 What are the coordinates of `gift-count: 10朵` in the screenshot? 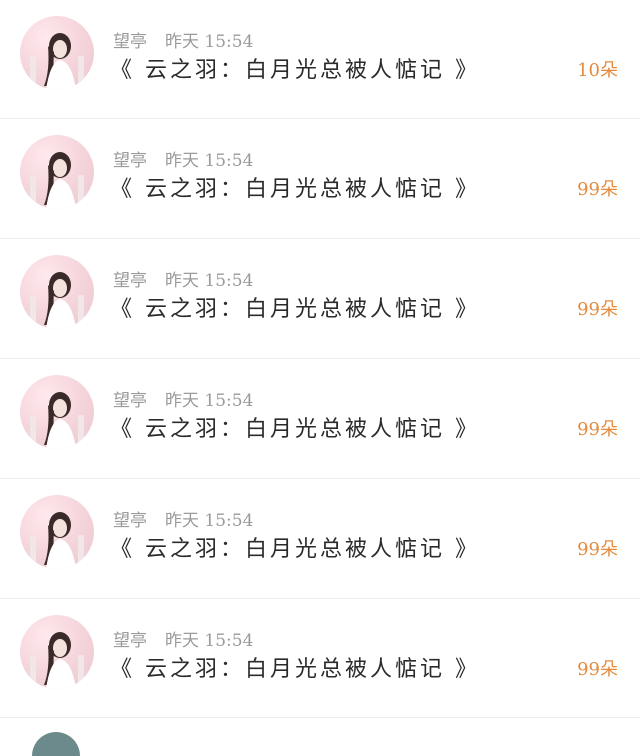 It's located at (597, 70).